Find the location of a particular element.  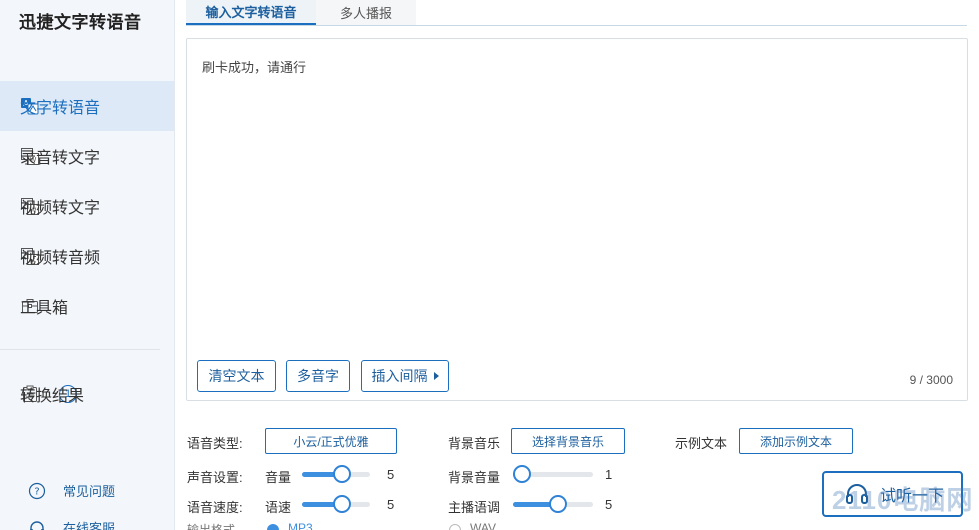

watermark: 2110电脑网 is located at coordinates (903, 500).